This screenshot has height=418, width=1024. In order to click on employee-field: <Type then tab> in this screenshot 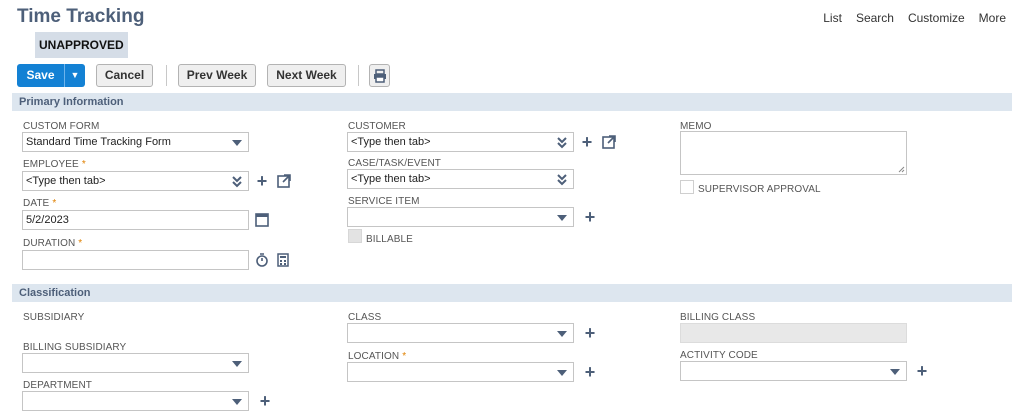, I will do `click(135, 181)`.